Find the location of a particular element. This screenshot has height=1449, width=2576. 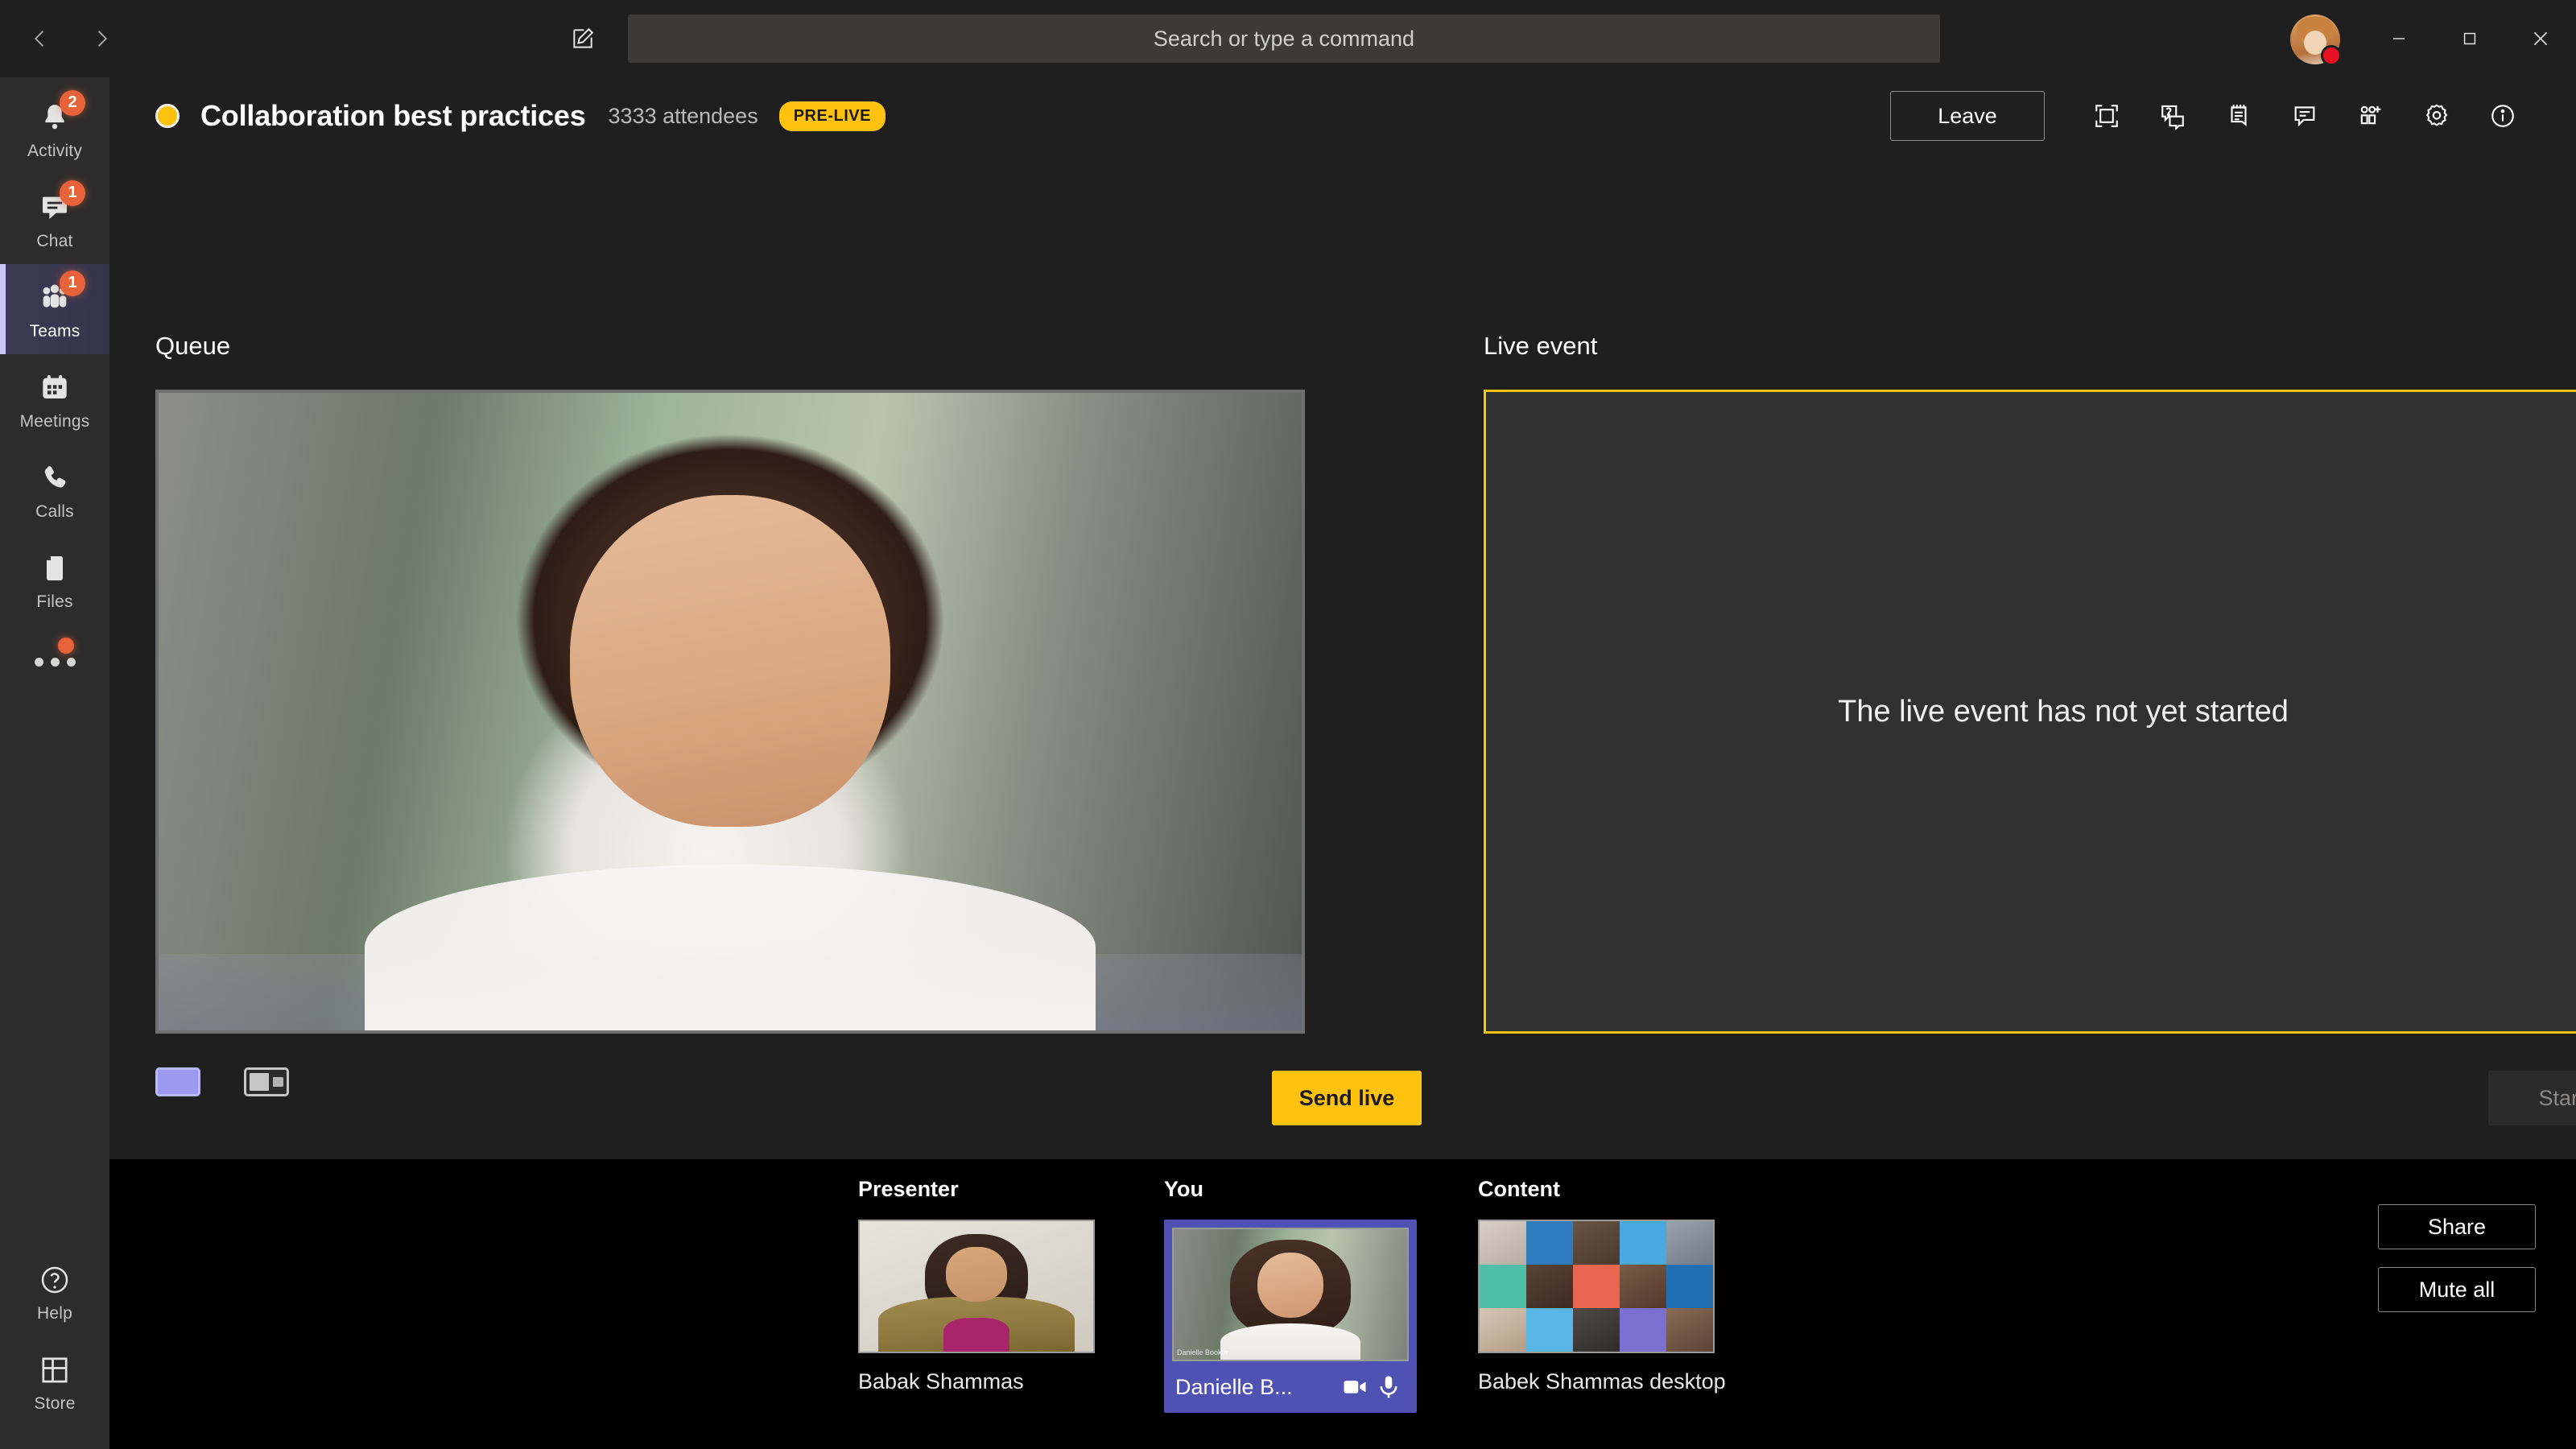

presenter-face is located at coordinates (976, 1274).